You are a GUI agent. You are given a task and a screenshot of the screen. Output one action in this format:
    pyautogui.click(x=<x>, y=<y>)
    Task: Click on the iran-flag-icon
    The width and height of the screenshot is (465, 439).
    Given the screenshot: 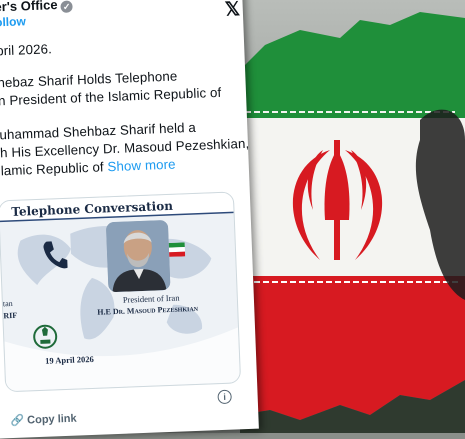 What is the action you would take?
    pyautogui.click(x=177, y=249)
    